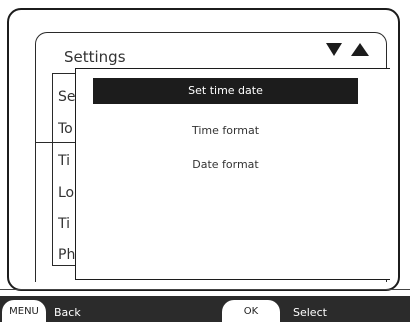 This screenshot has height=324, width=410. I want to click on list-item: Ph, so click(67, 255).